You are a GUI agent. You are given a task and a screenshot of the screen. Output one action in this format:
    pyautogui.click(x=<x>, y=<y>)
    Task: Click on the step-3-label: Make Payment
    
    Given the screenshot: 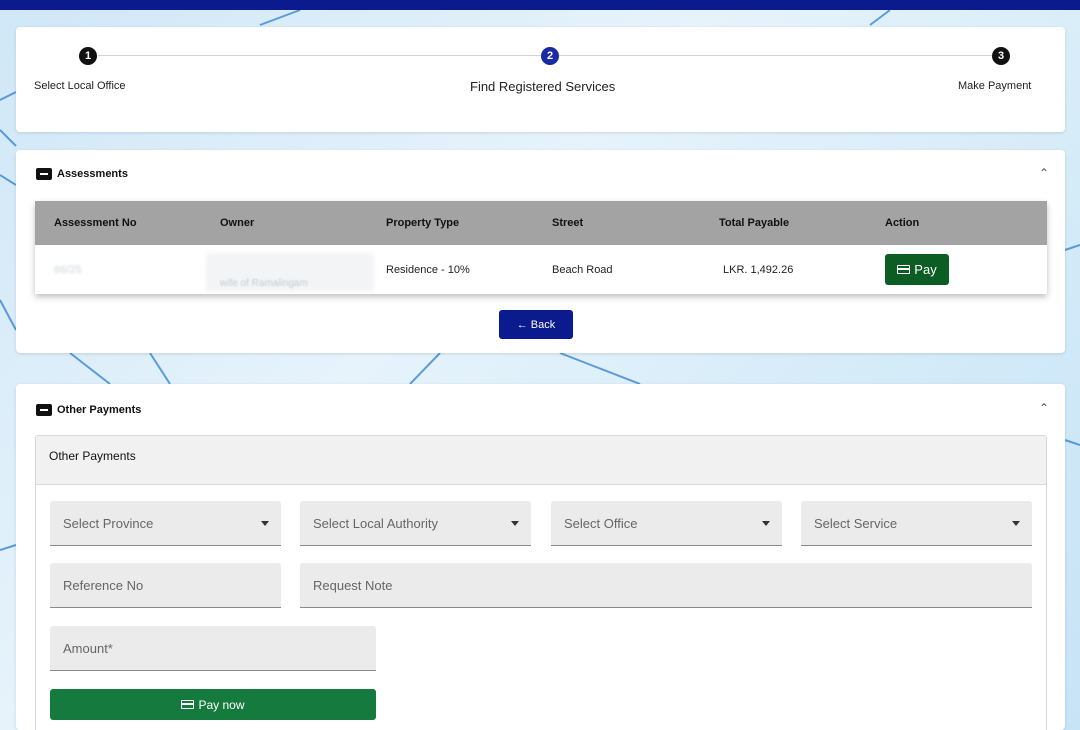 What is the action you would take?
    pyautogui.click(x=995, y=86)
    